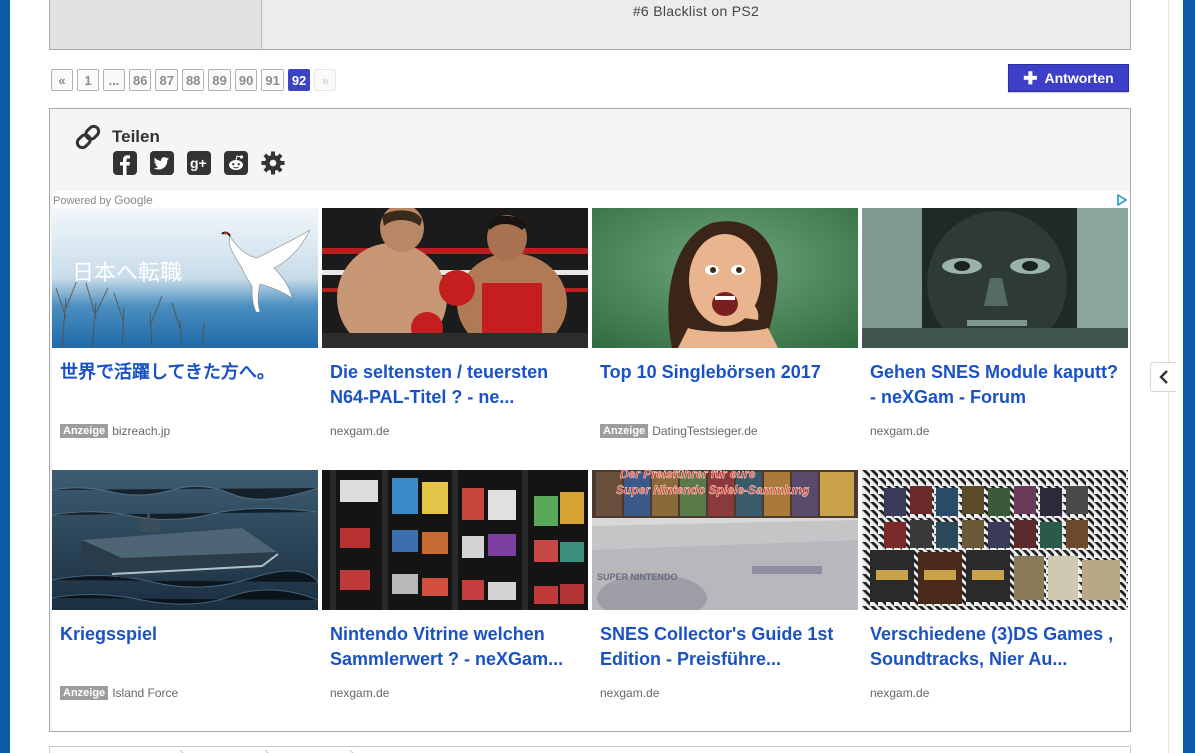  I want to click on ad-source-domain: bizreach.jp, so click(141, 431).